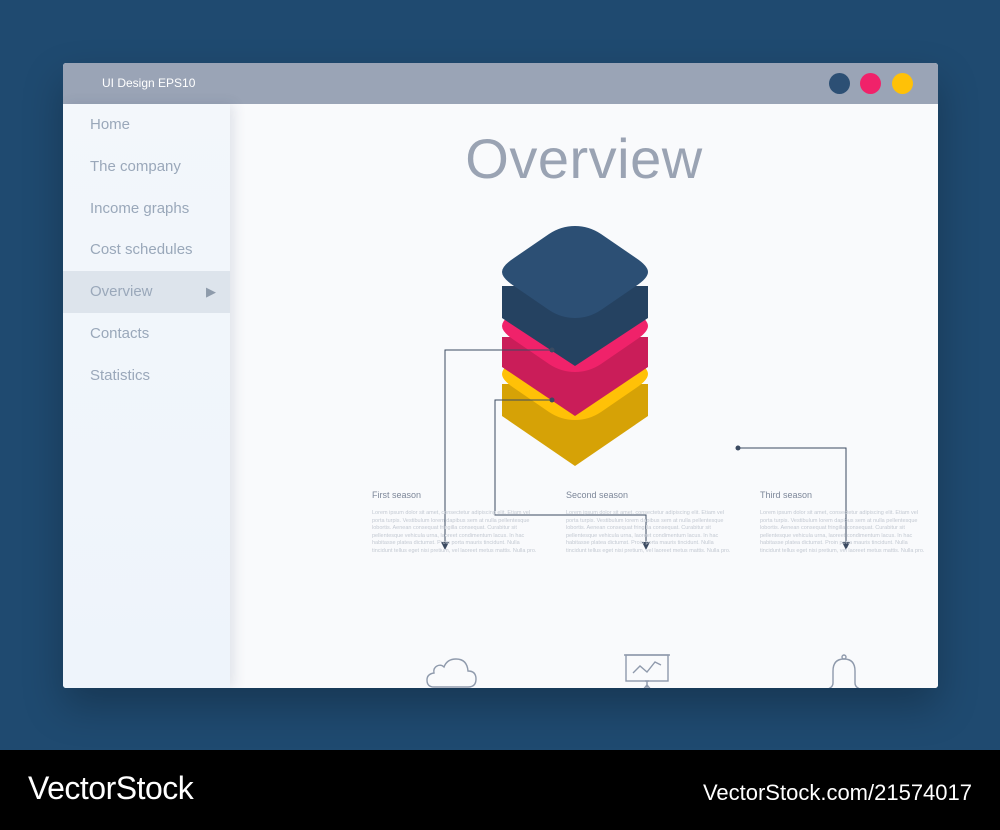 This screenshot has height=830, width=1000. I want to click on watermark-brand: VectorStock, so click(111, 788).